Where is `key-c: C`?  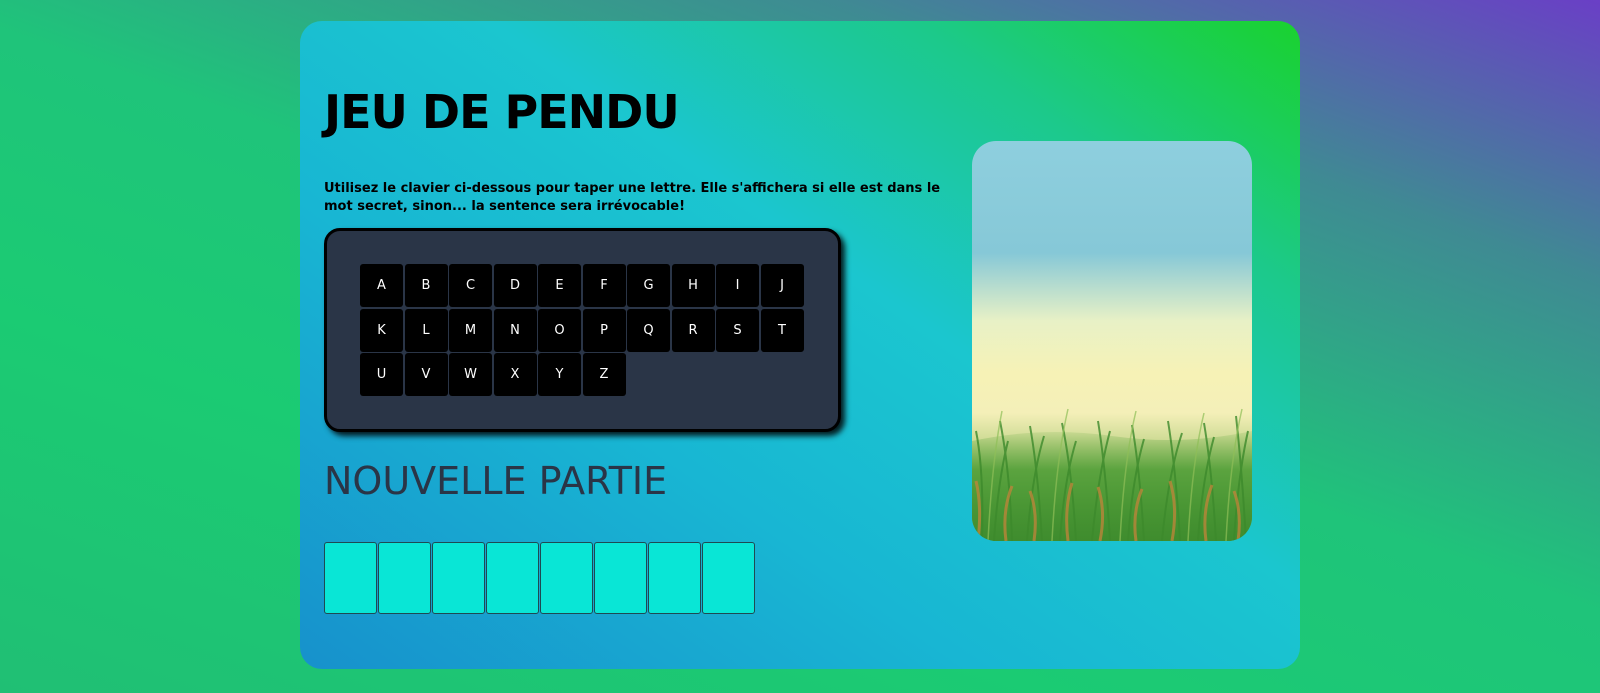 key-c: C is located at coordinates (470, 285).